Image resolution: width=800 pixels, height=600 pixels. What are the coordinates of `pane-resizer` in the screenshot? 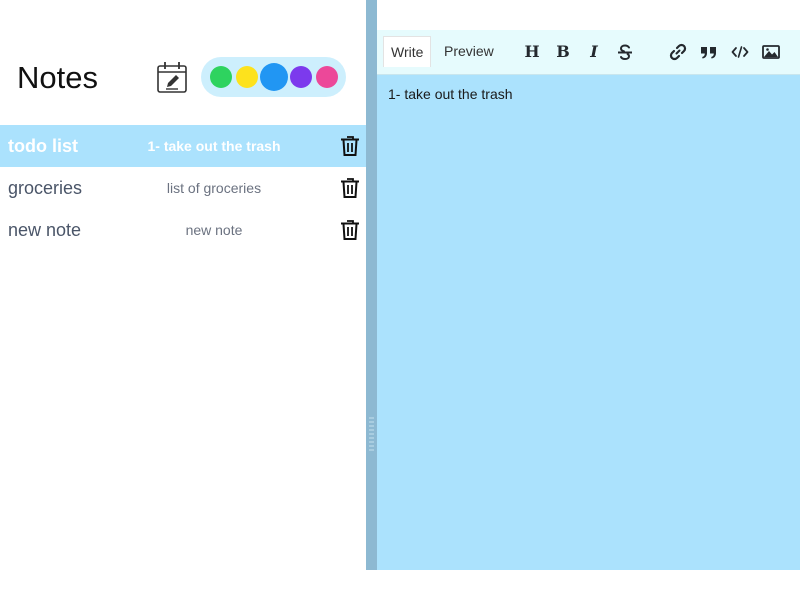 It's located at (371, 285).